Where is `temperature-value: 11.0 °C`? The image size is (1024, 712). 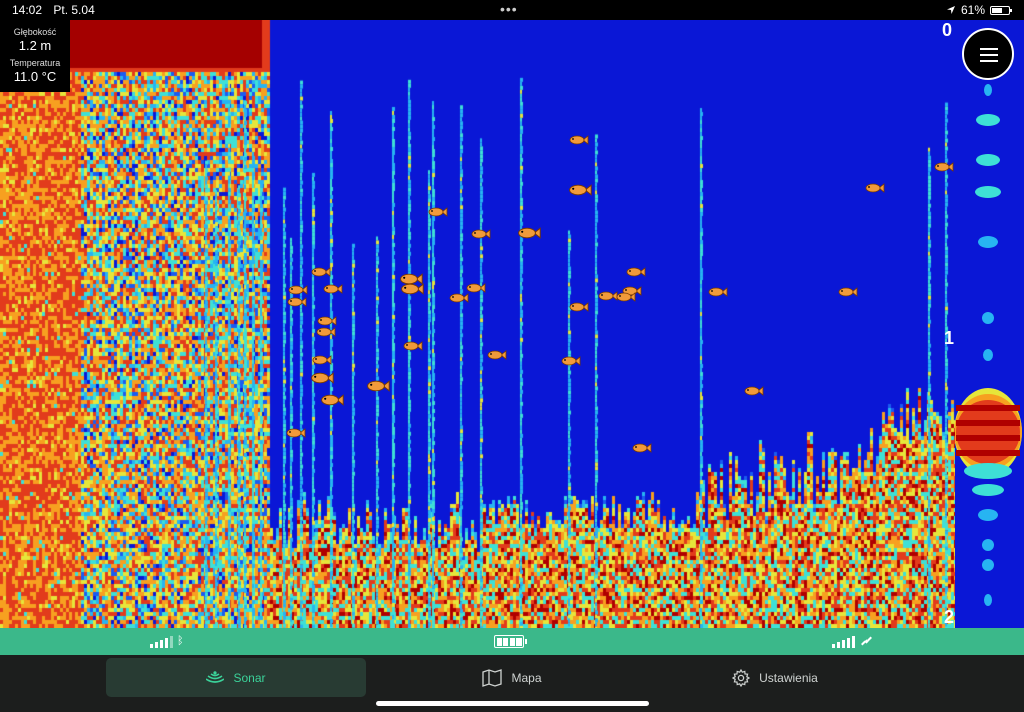 temperature-value: 11.0 °C is located at coordinates (35, 76).